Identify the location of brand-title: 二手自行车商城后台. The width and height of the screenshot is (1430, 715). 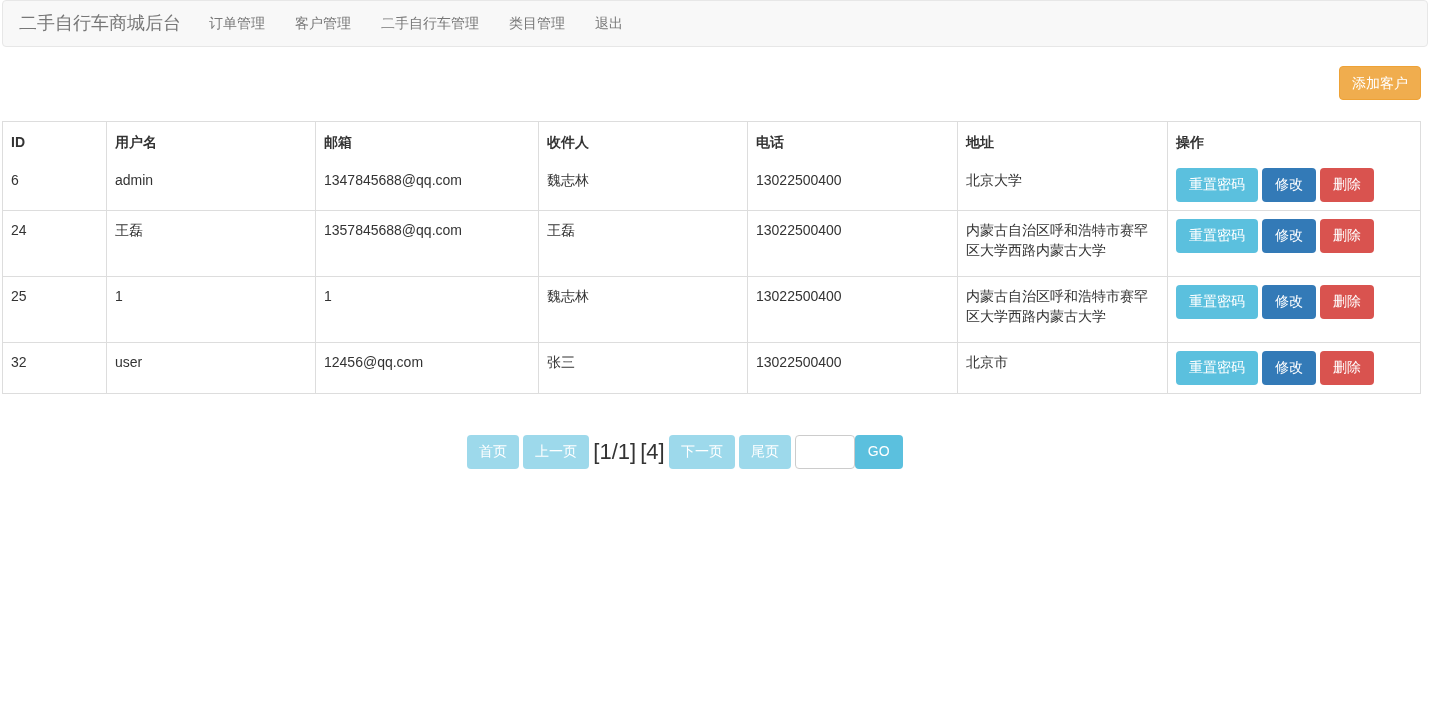
(100, 23).